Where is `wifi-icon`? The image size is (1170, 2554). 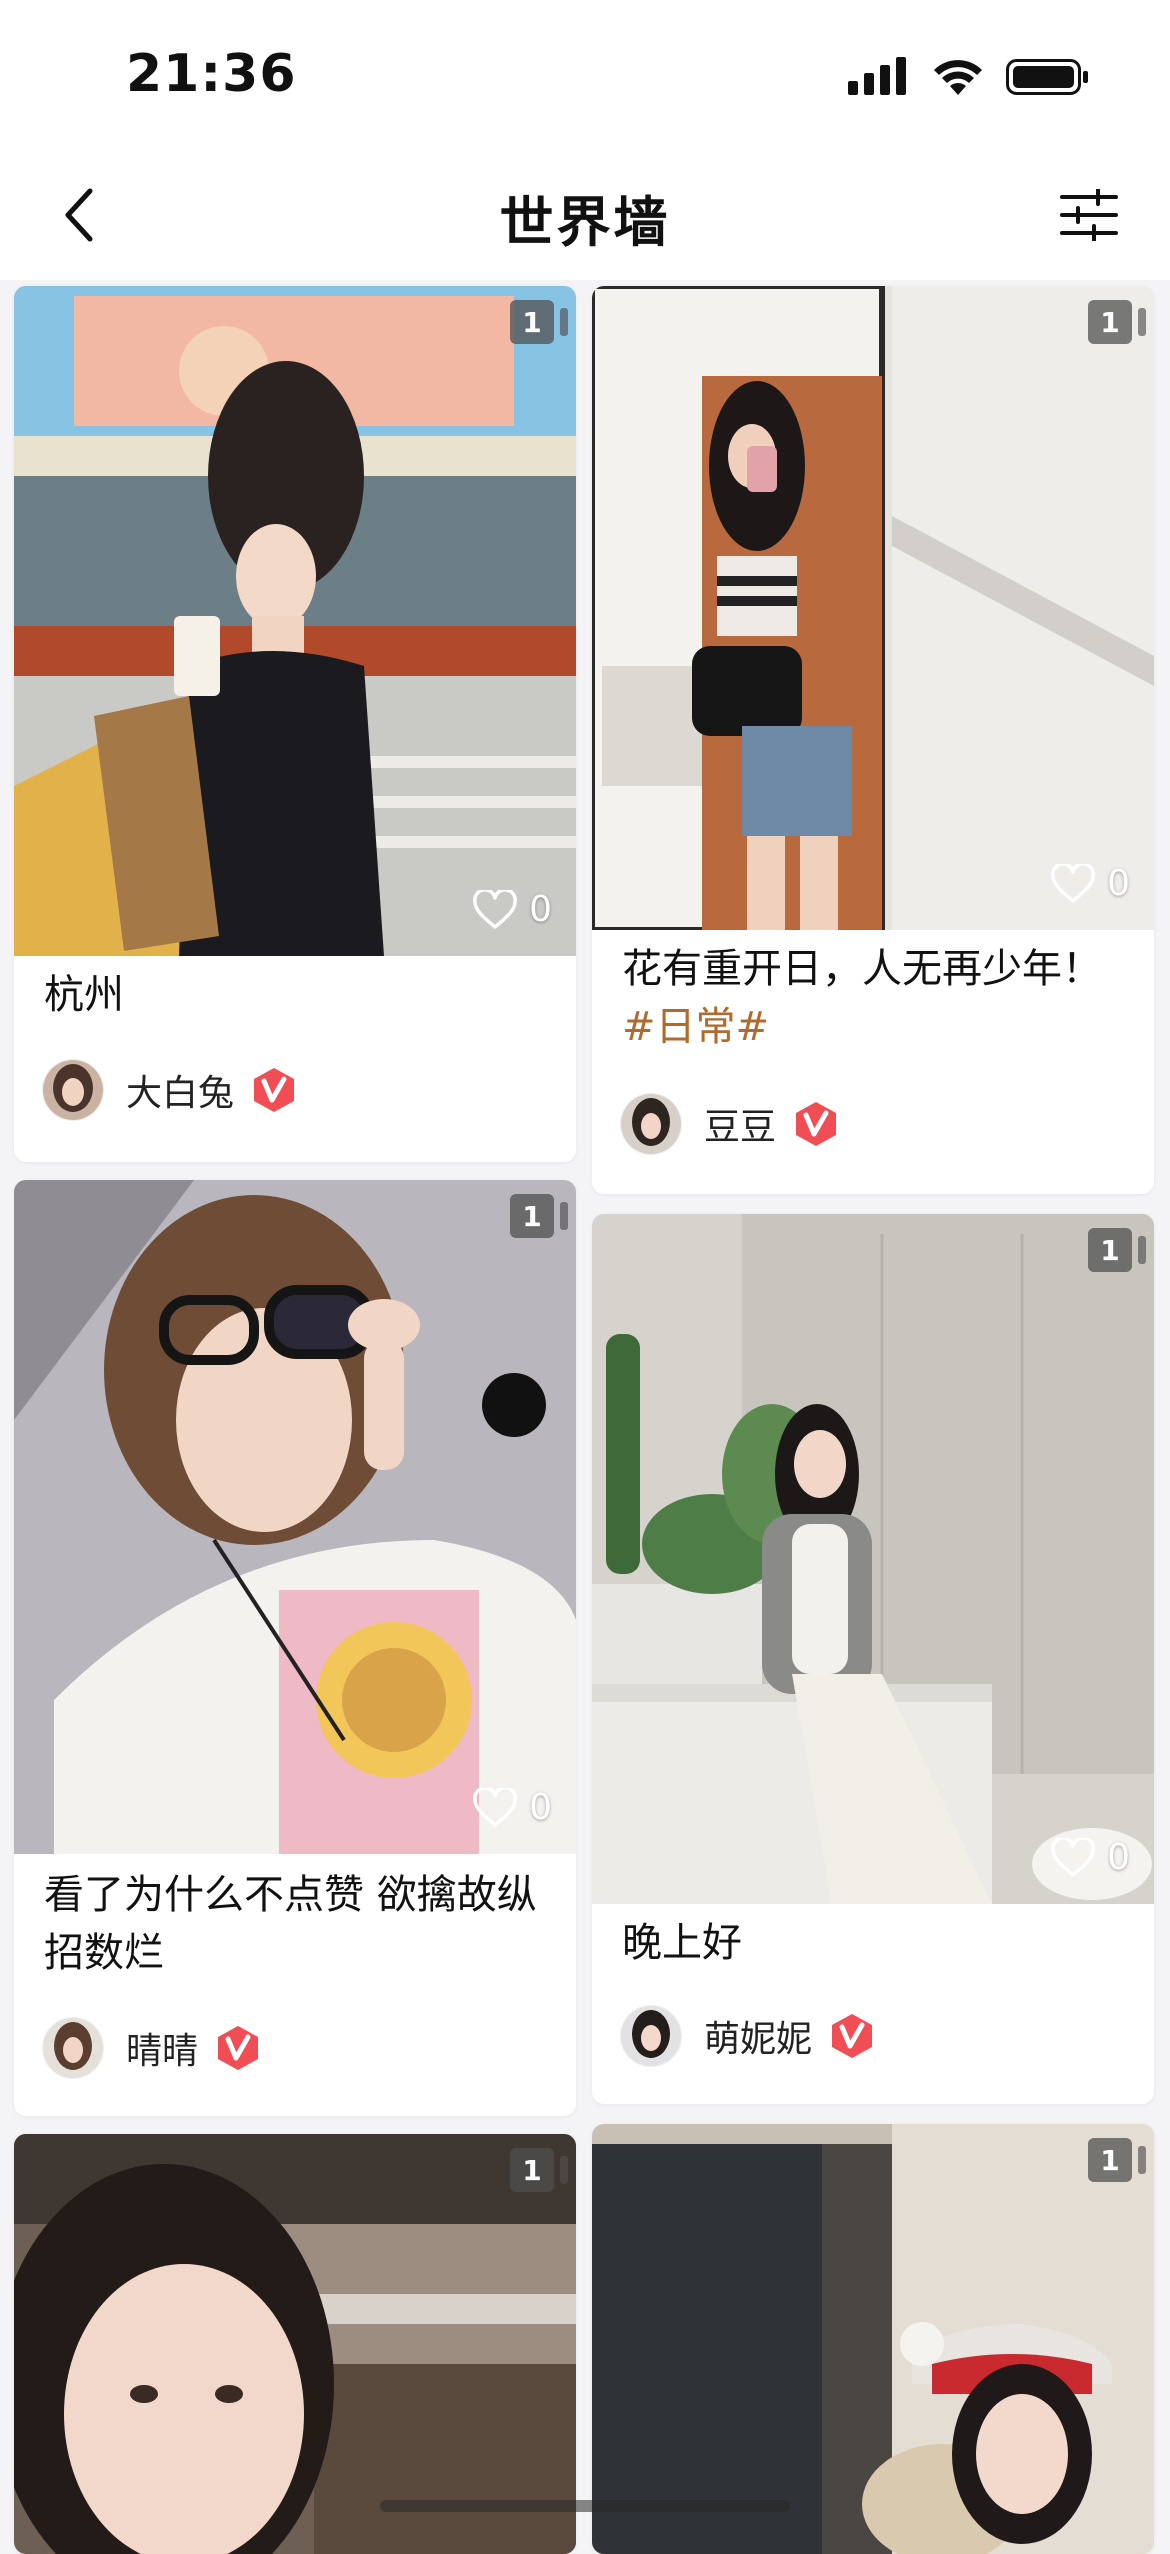 wifi-icon is located at coordinates (958, 77).